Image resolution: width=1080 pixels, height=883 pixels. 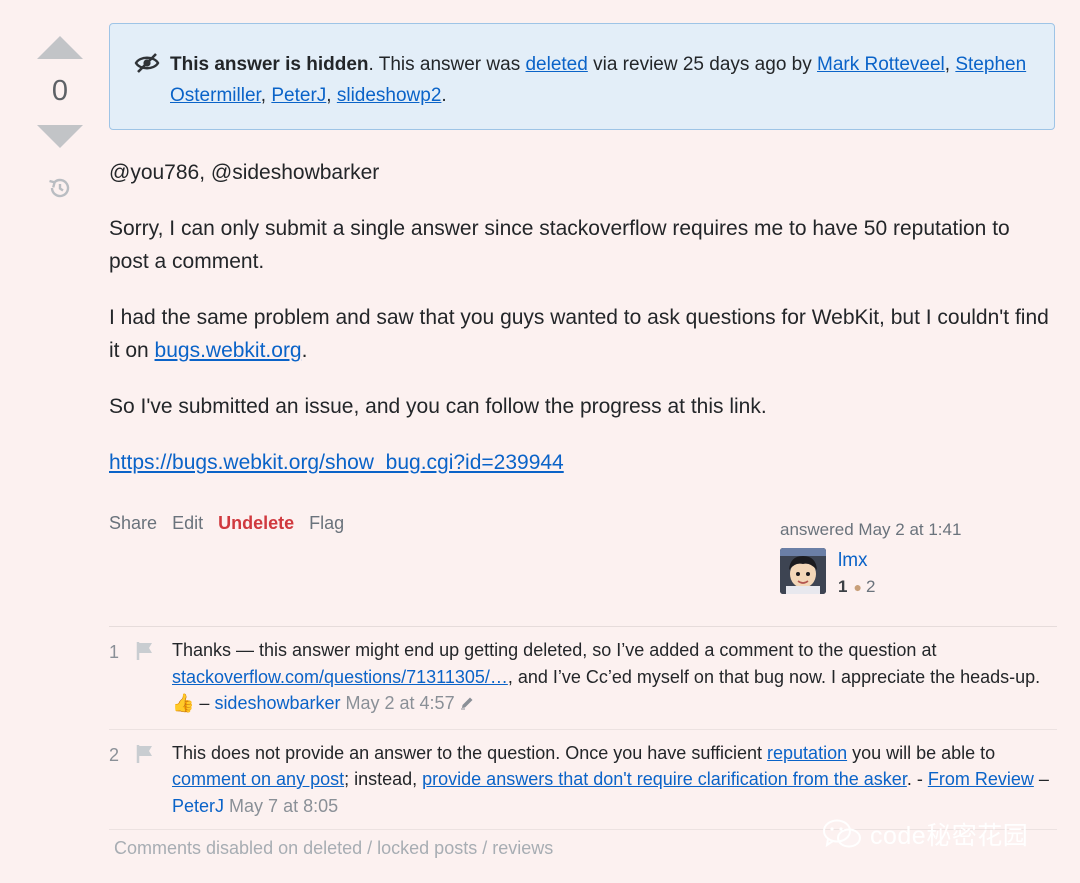 I want to click on comment-score: 2, so click(x=114, y=754).